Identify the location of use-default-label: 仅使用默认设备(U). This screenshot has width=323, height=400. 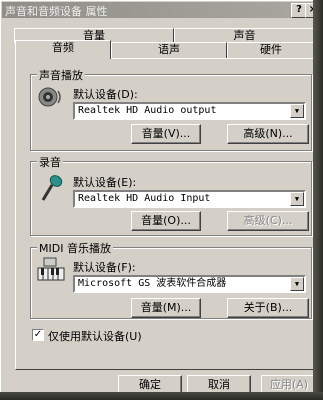
(95, 336).